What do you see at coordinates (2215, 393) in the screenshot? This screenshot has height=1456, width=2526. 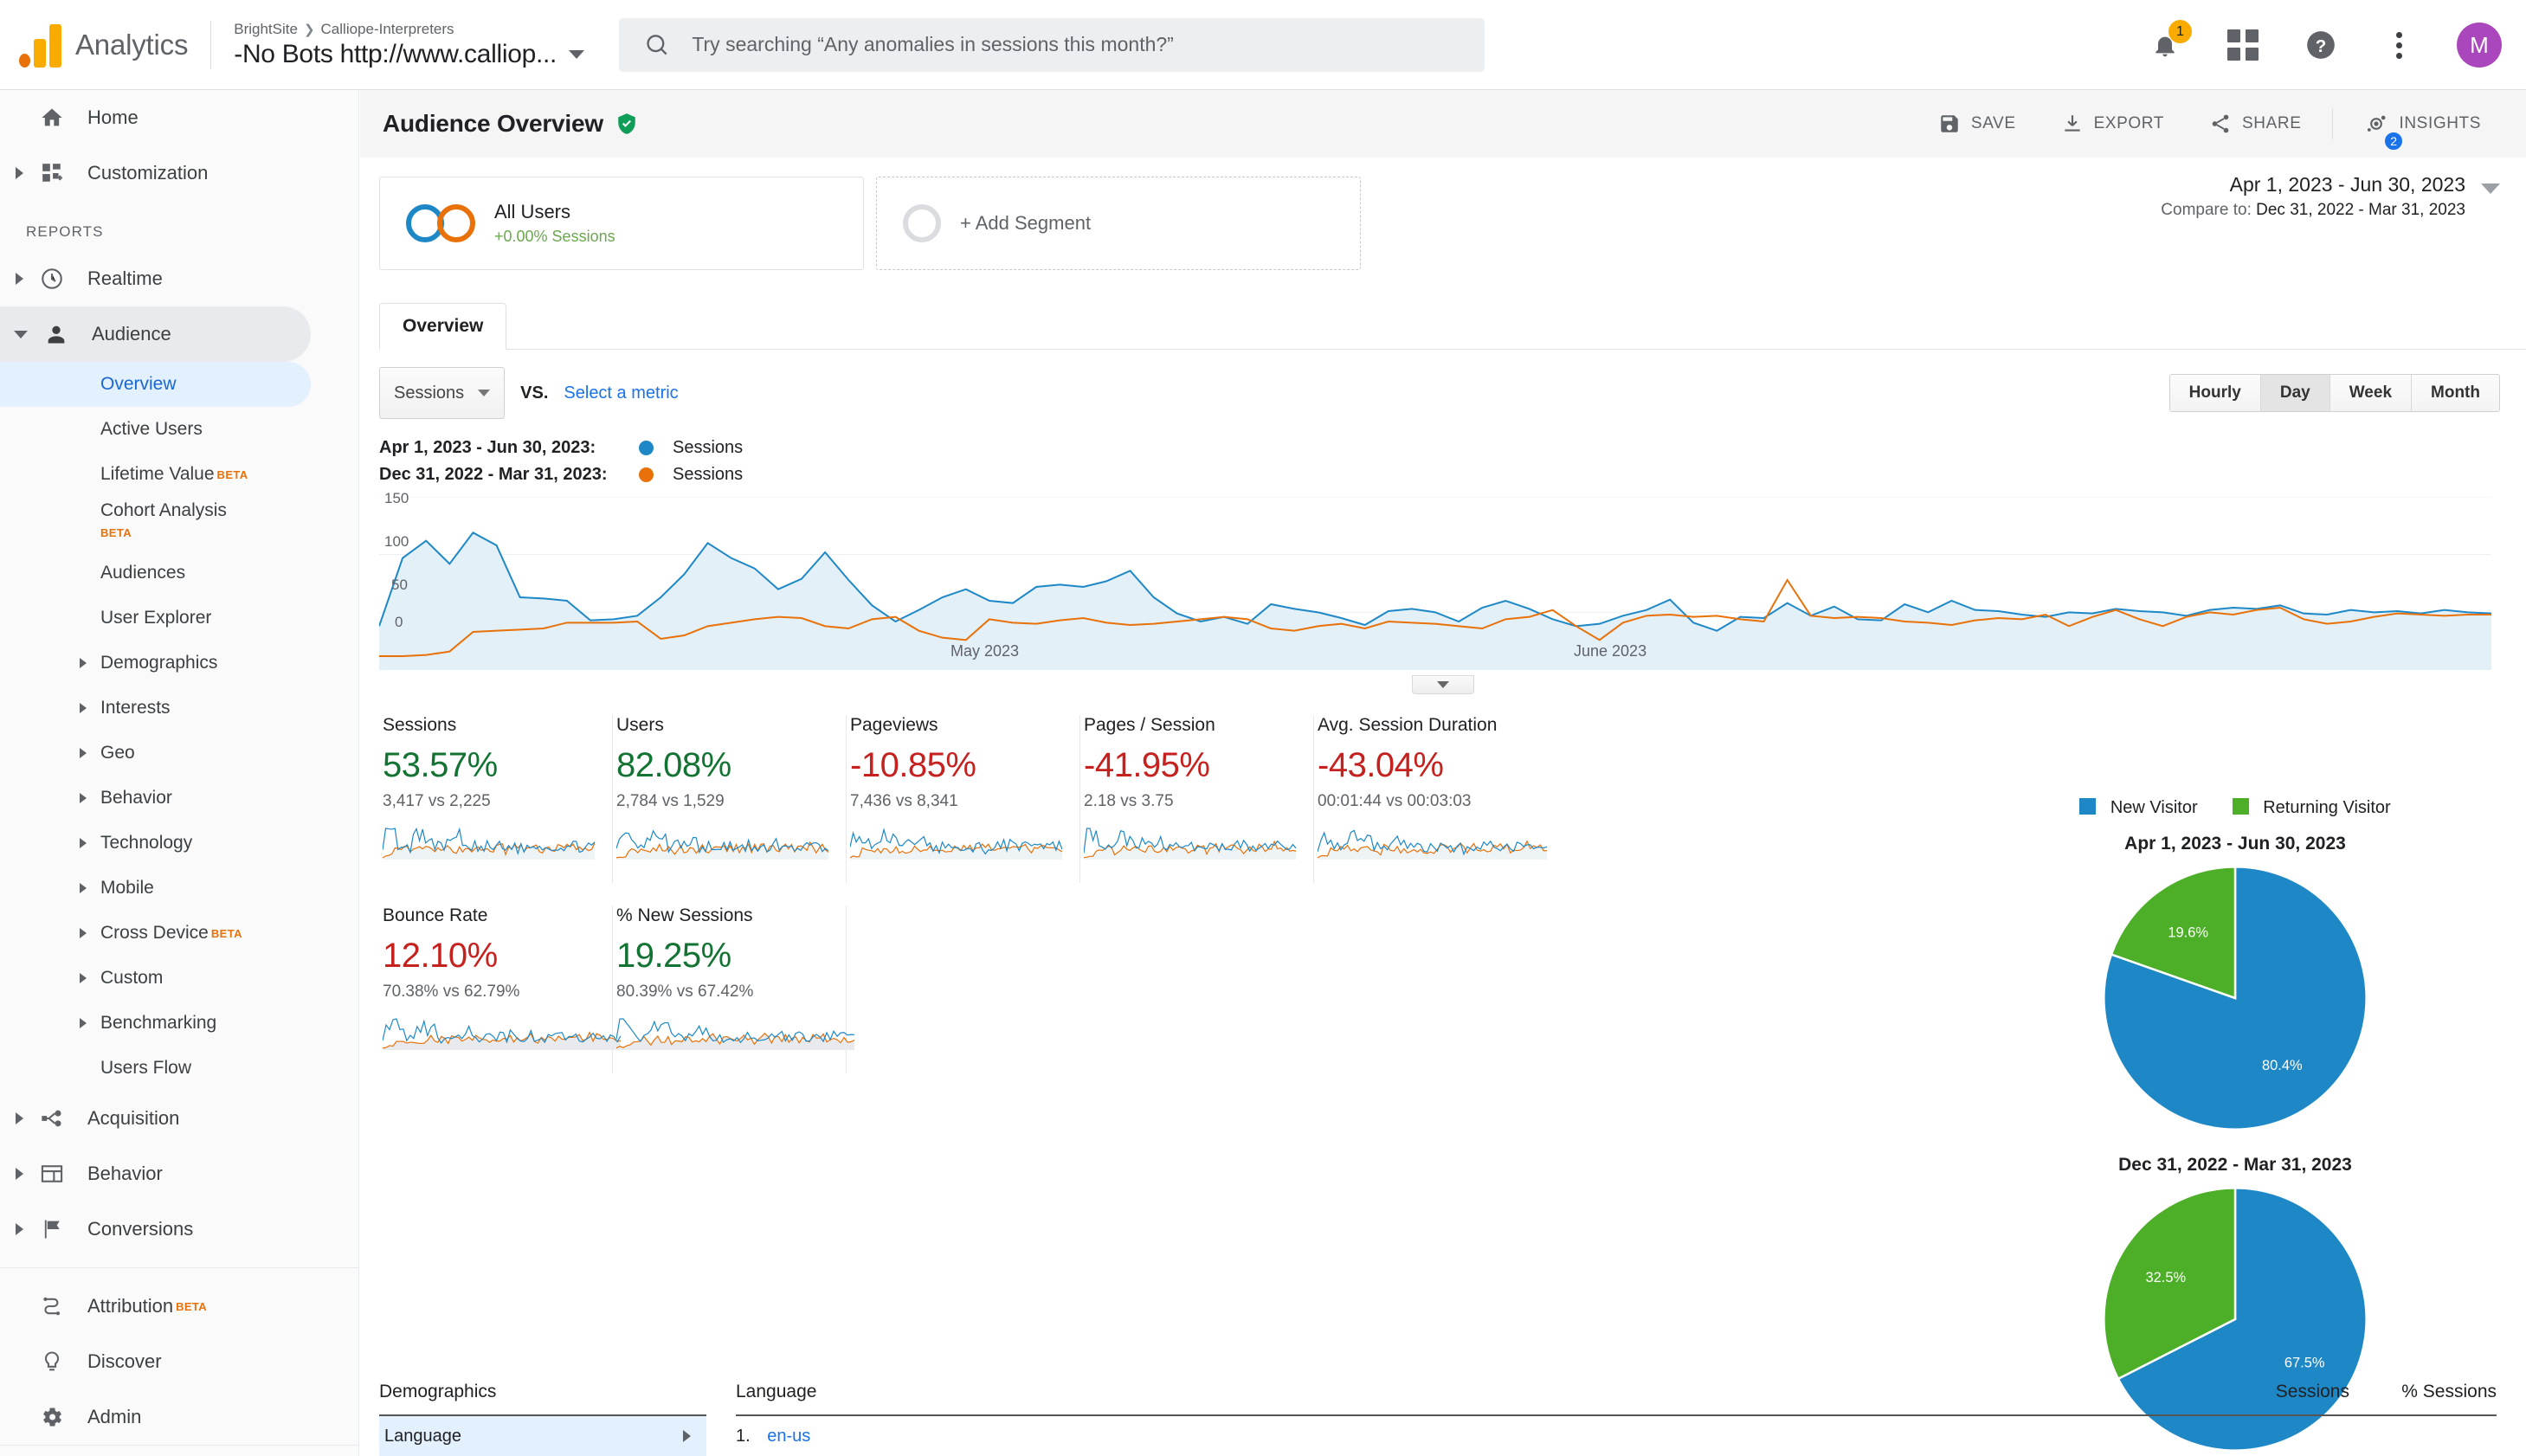 I see `granularity-hourly: Hourly` at bounding box center [2215, 393].